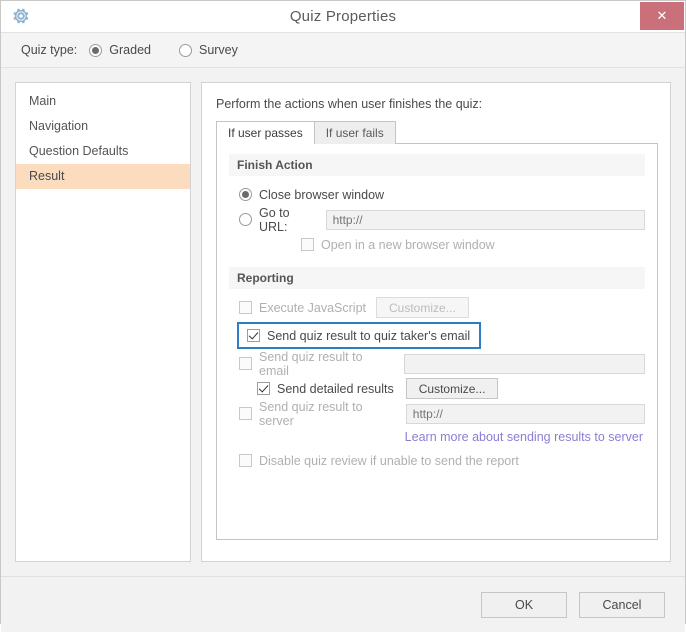 This screenshot has height=632, width=686. I want to click on checkbox-send-to-server-row: Send quiz result to server, so click(437, 413).